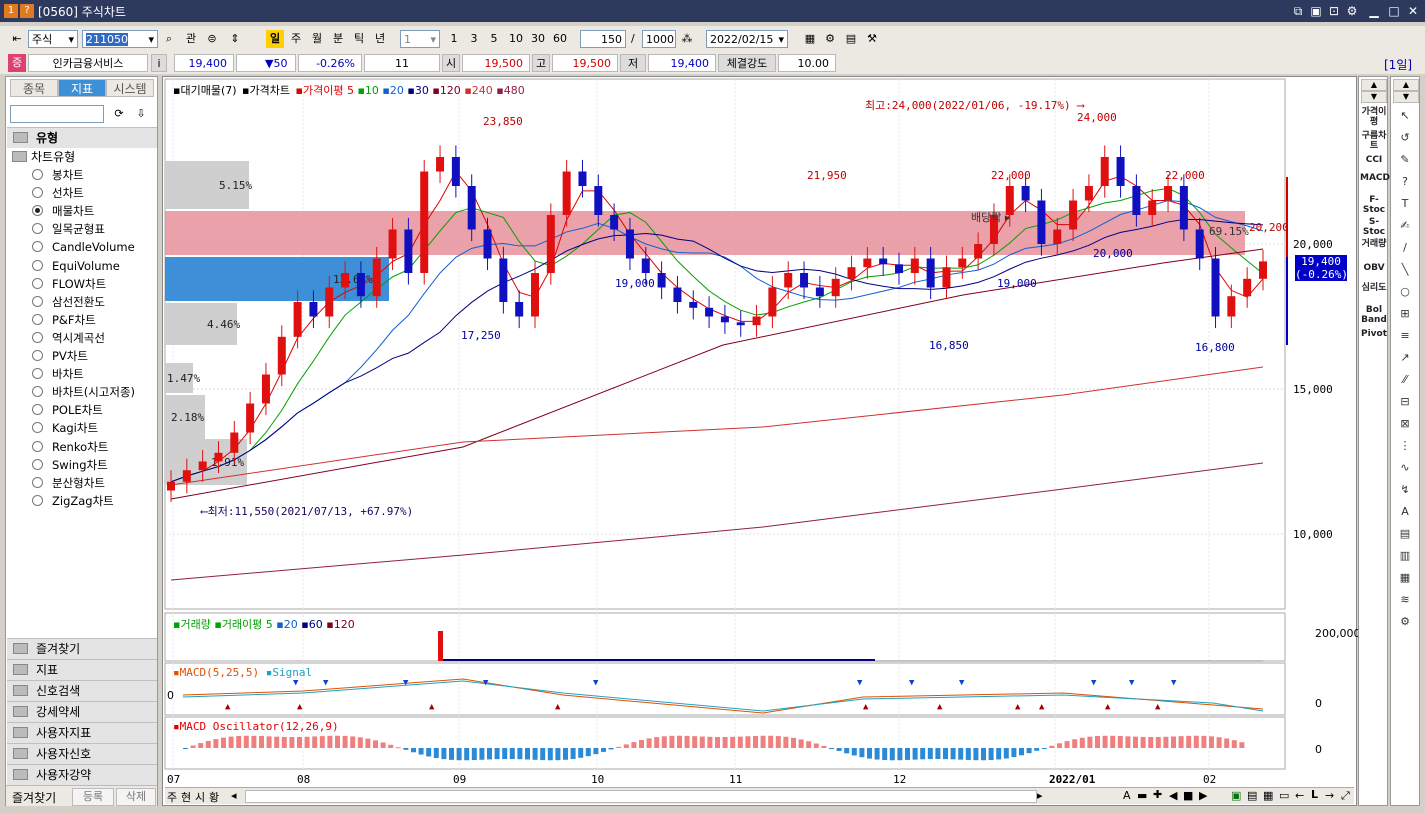 The image size is (1425, 813). I want to click on line-tool-icon: L, so click(1314, 794).